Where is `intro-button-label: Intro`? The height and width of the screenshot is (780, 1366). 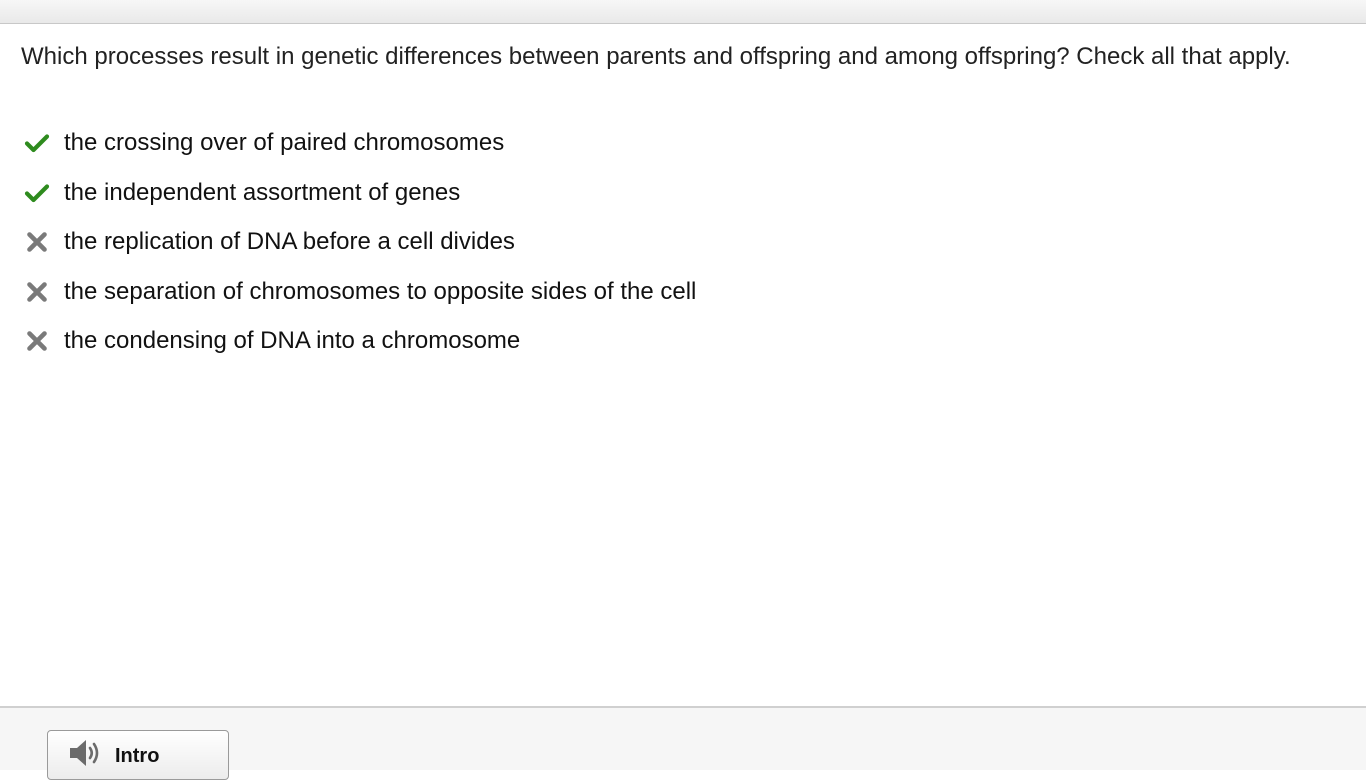
intro-button-label: Intro is located at coordinates (137, 756).